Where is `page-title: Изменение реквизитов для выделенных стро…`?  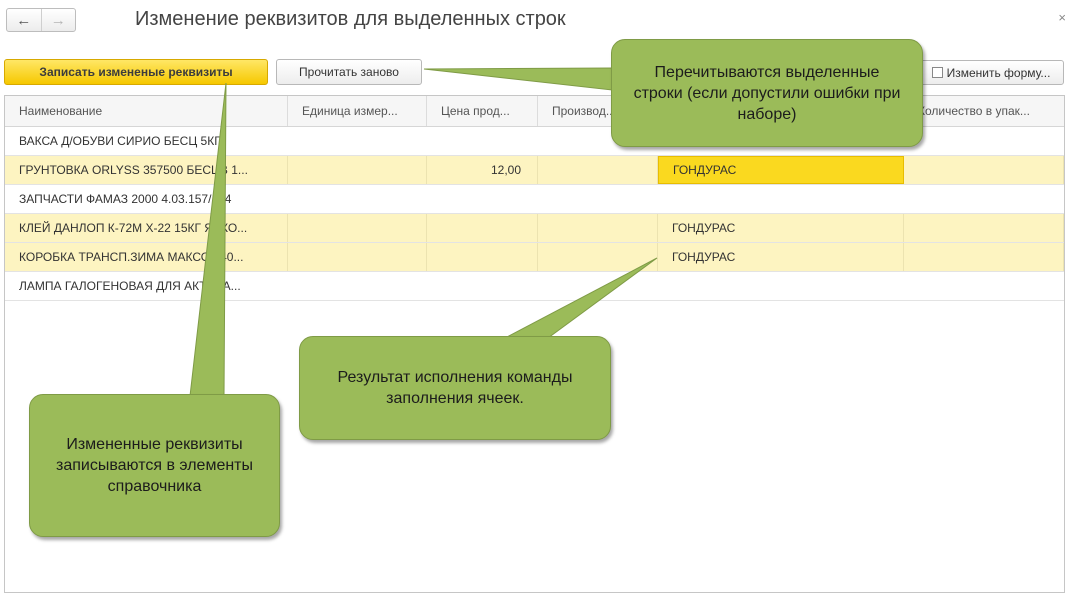
page-title: Изменение реквизитов для выделенных стро… is located at coordinates (350, 19).